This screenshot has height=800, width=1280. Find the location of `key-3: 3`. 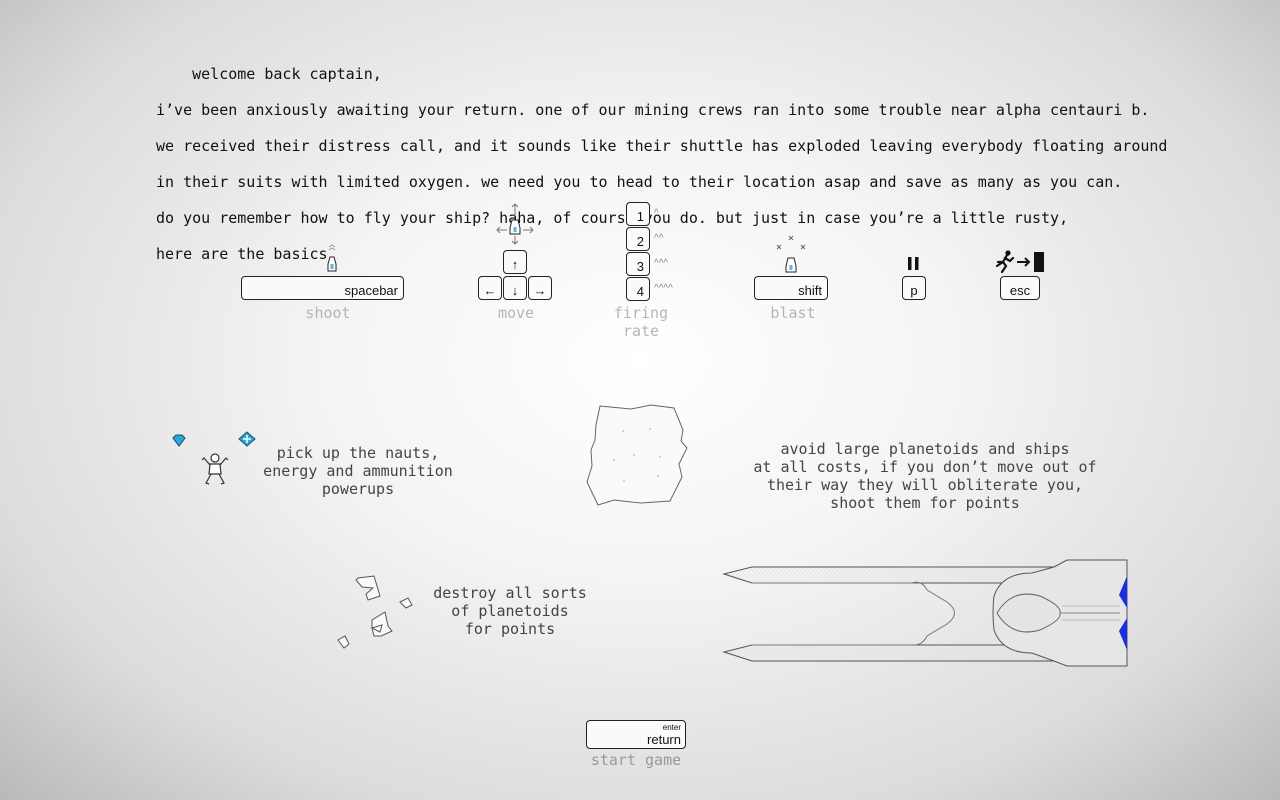

key-3: 3 is located at coordinates (638, 264).